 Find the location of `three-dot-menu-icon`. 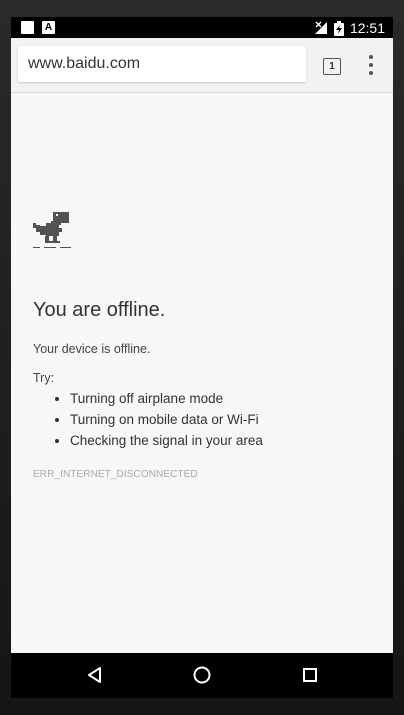

three-dot-menu-icon is located at coordinates (371, 65).